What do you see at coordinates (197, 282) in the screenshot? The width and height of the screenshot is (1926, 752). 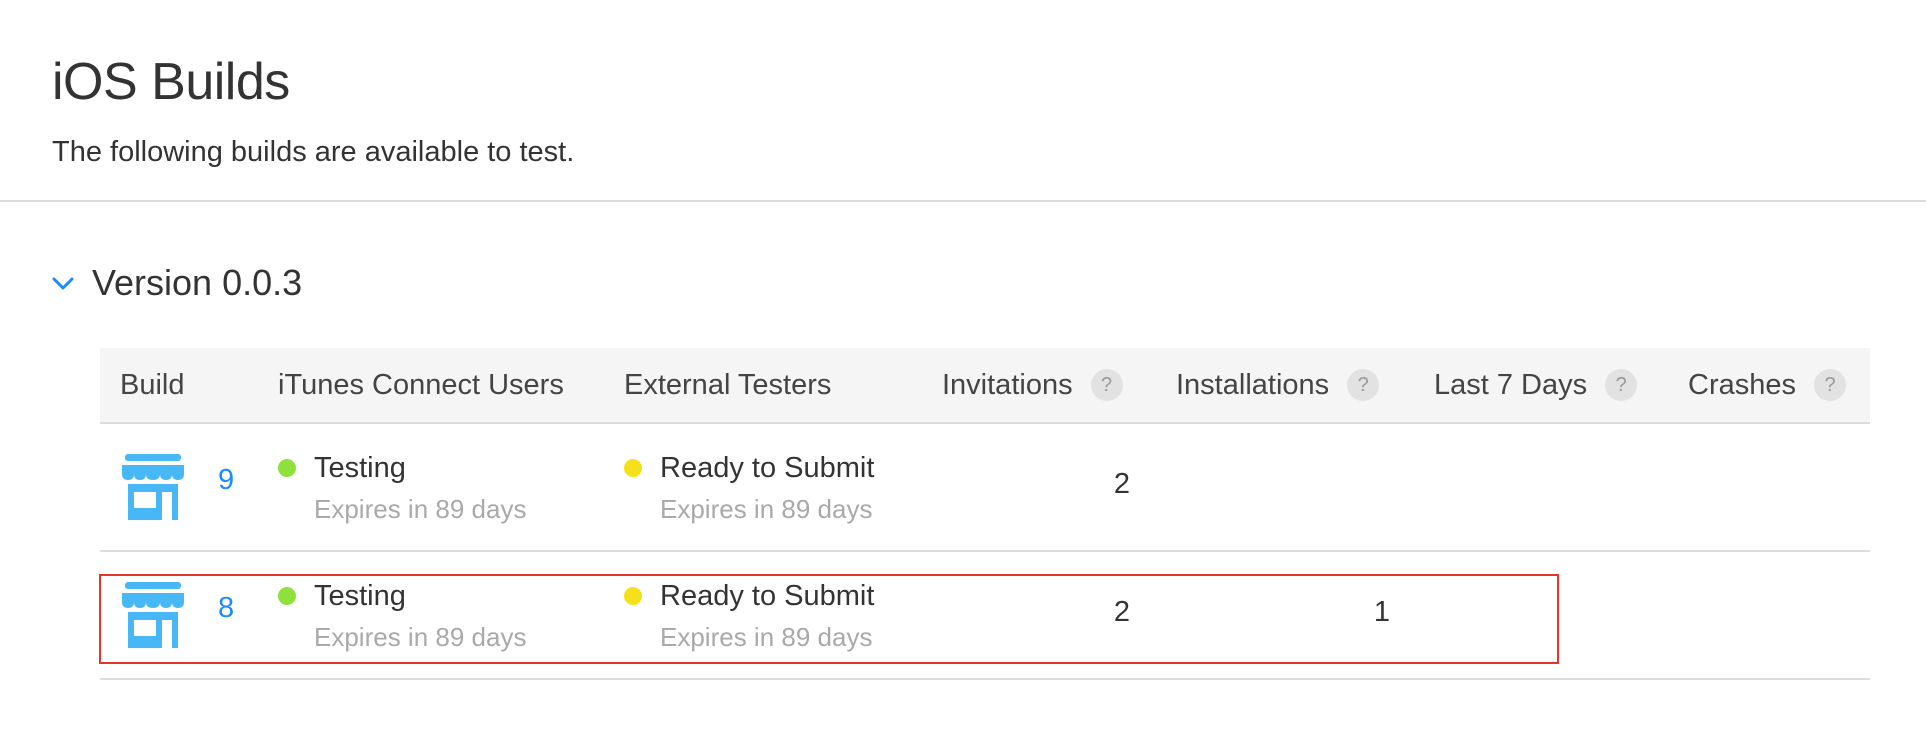 I see `version-label: Version 0.0.3` at bounding box center [197, 282].